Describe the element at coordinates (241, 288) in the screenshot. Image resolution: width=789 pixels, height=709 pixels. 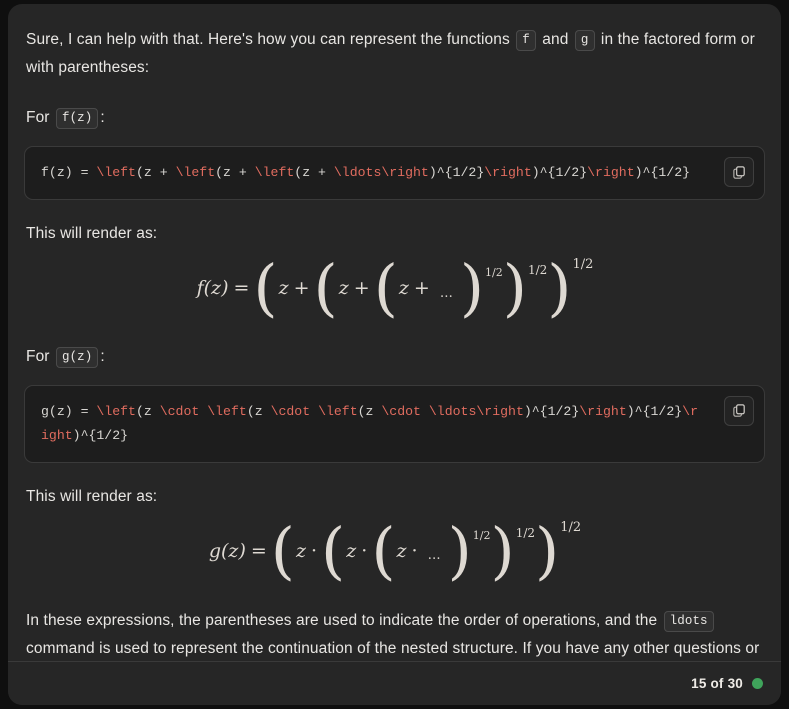
I see `math-equals-f: =` at that location.